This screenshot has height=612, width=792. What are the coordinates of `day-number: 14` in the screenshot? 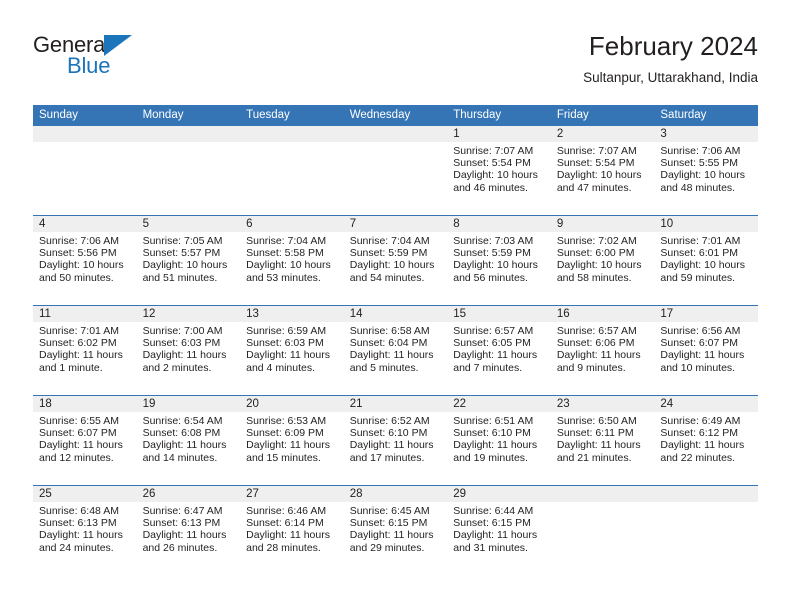 It's located at (395, 314).